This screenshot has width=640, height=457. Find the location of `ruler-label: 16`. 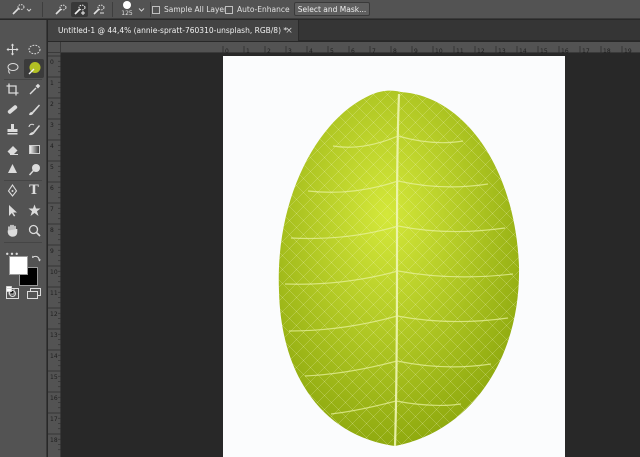

ruler-label: 16 is located at coordinates (54, 398).